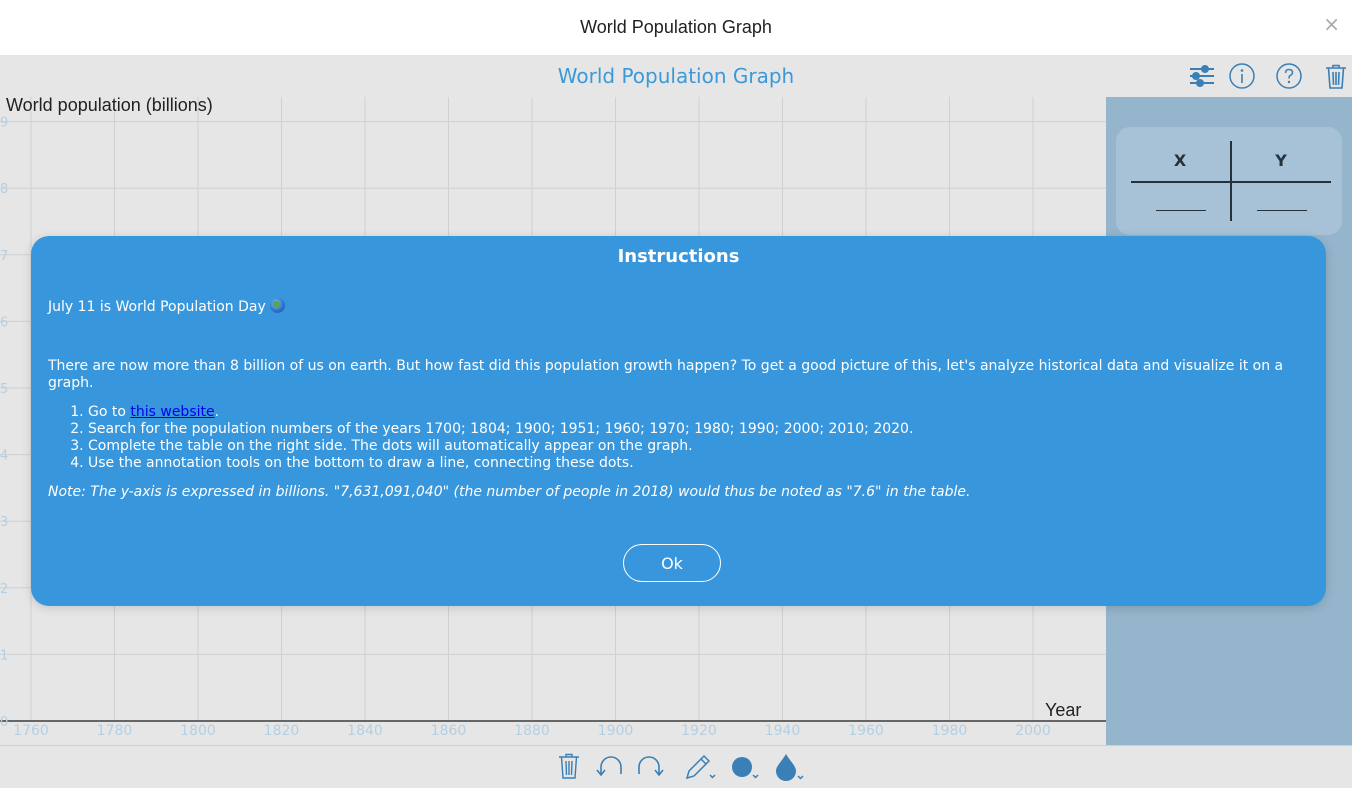  I want to click on x-tick-label: 1940, so click(783, 731).